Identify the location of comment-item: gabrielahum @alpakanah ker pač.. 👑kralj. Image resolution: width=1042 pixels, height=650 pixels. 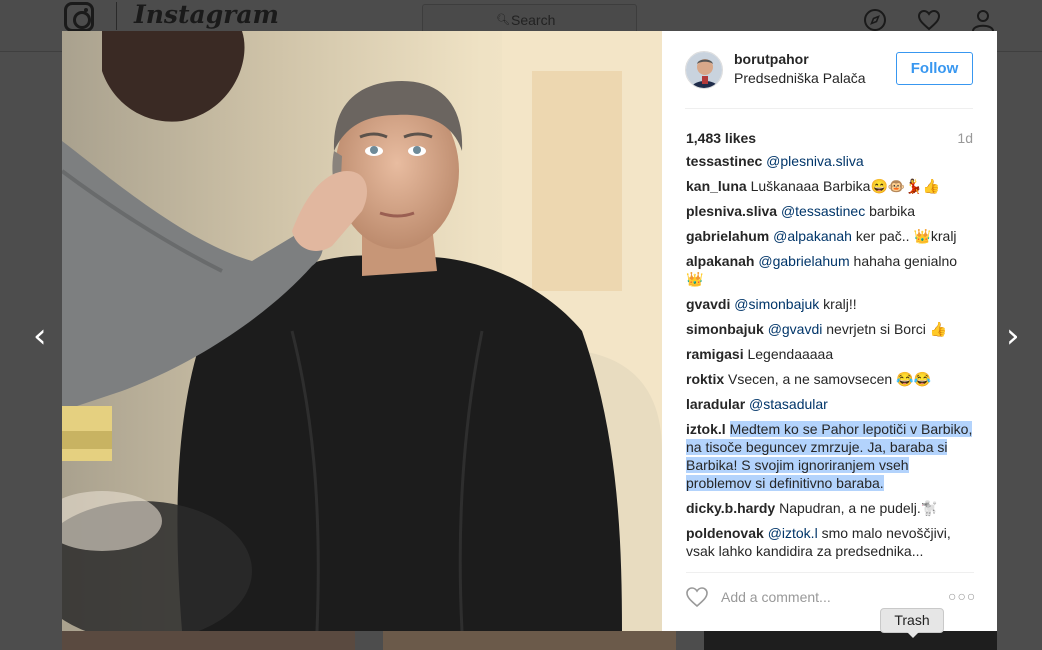
(831, 236).